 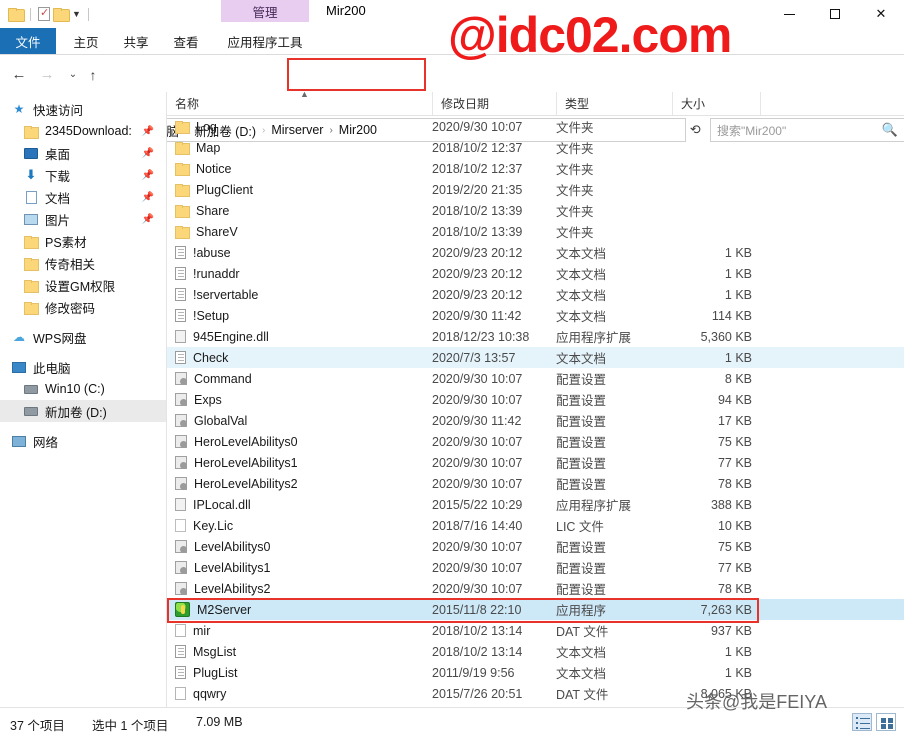 I want to click on tab-application-tools: 应用程序工具, so click(x=265, y=41).